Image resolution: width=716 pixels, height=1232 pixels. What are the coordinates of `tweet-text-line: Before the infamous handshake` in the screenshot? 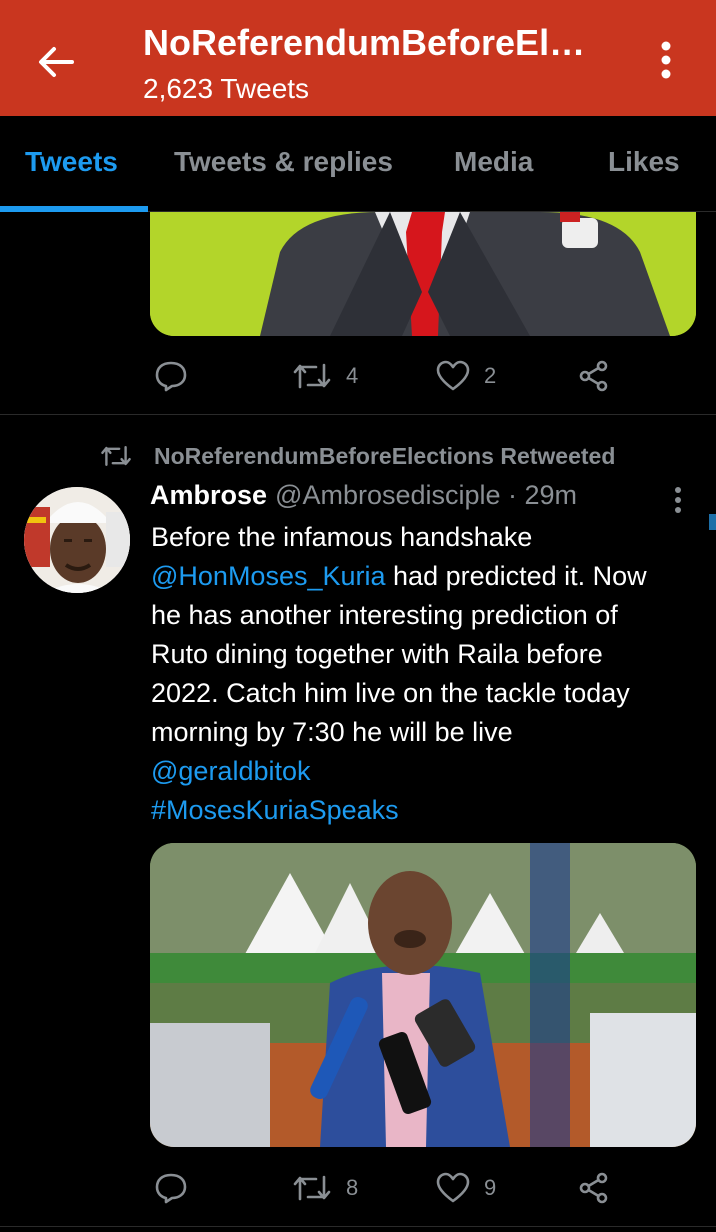 It's located at (342, 537).